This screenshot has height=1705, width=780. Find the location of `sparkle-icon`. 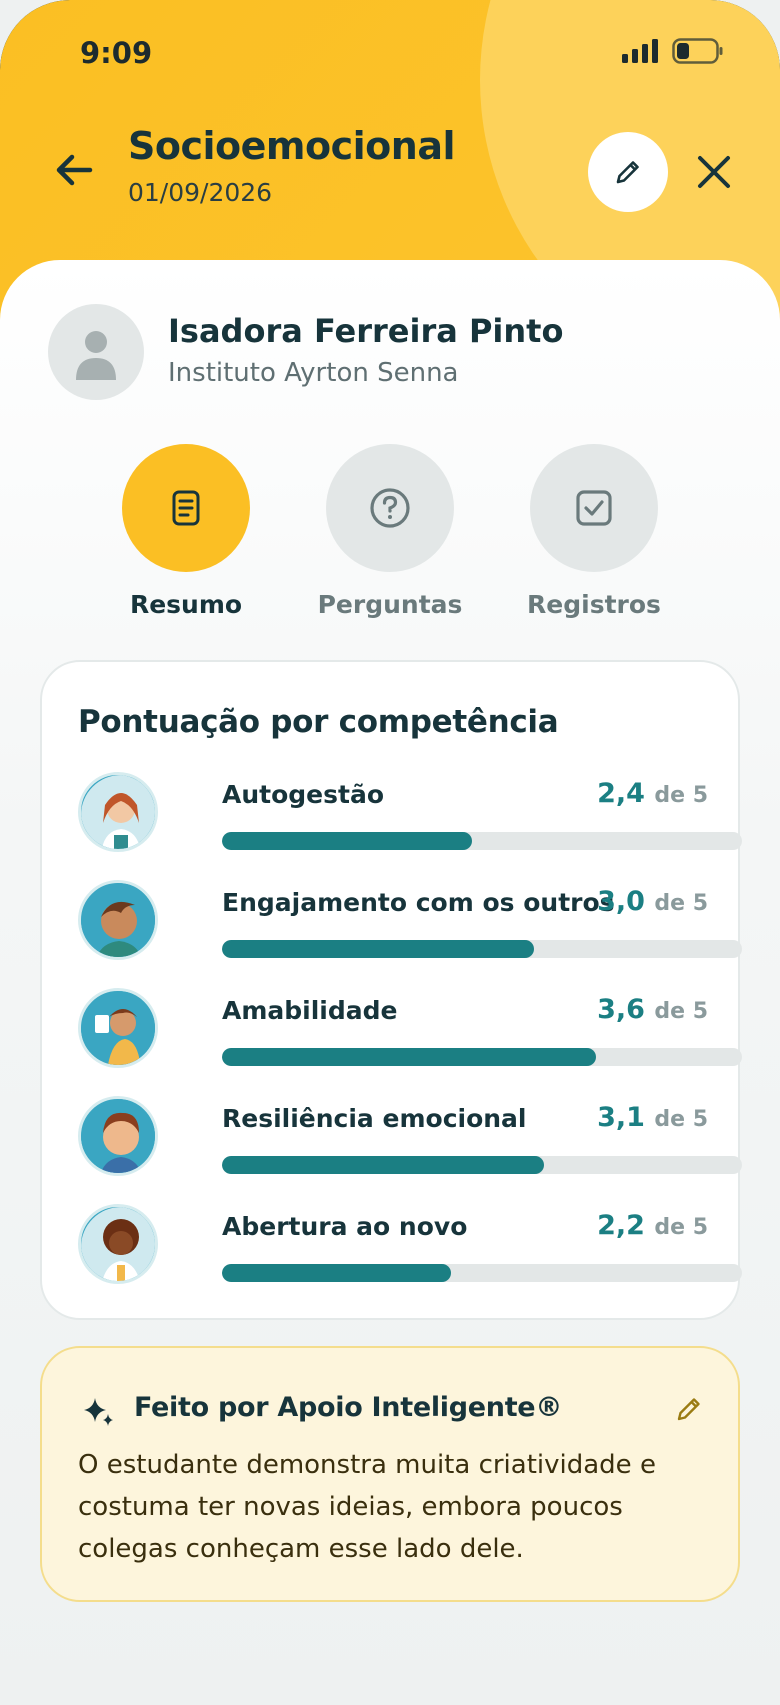

sparkle-icon is located at coordinates (98, 1412).